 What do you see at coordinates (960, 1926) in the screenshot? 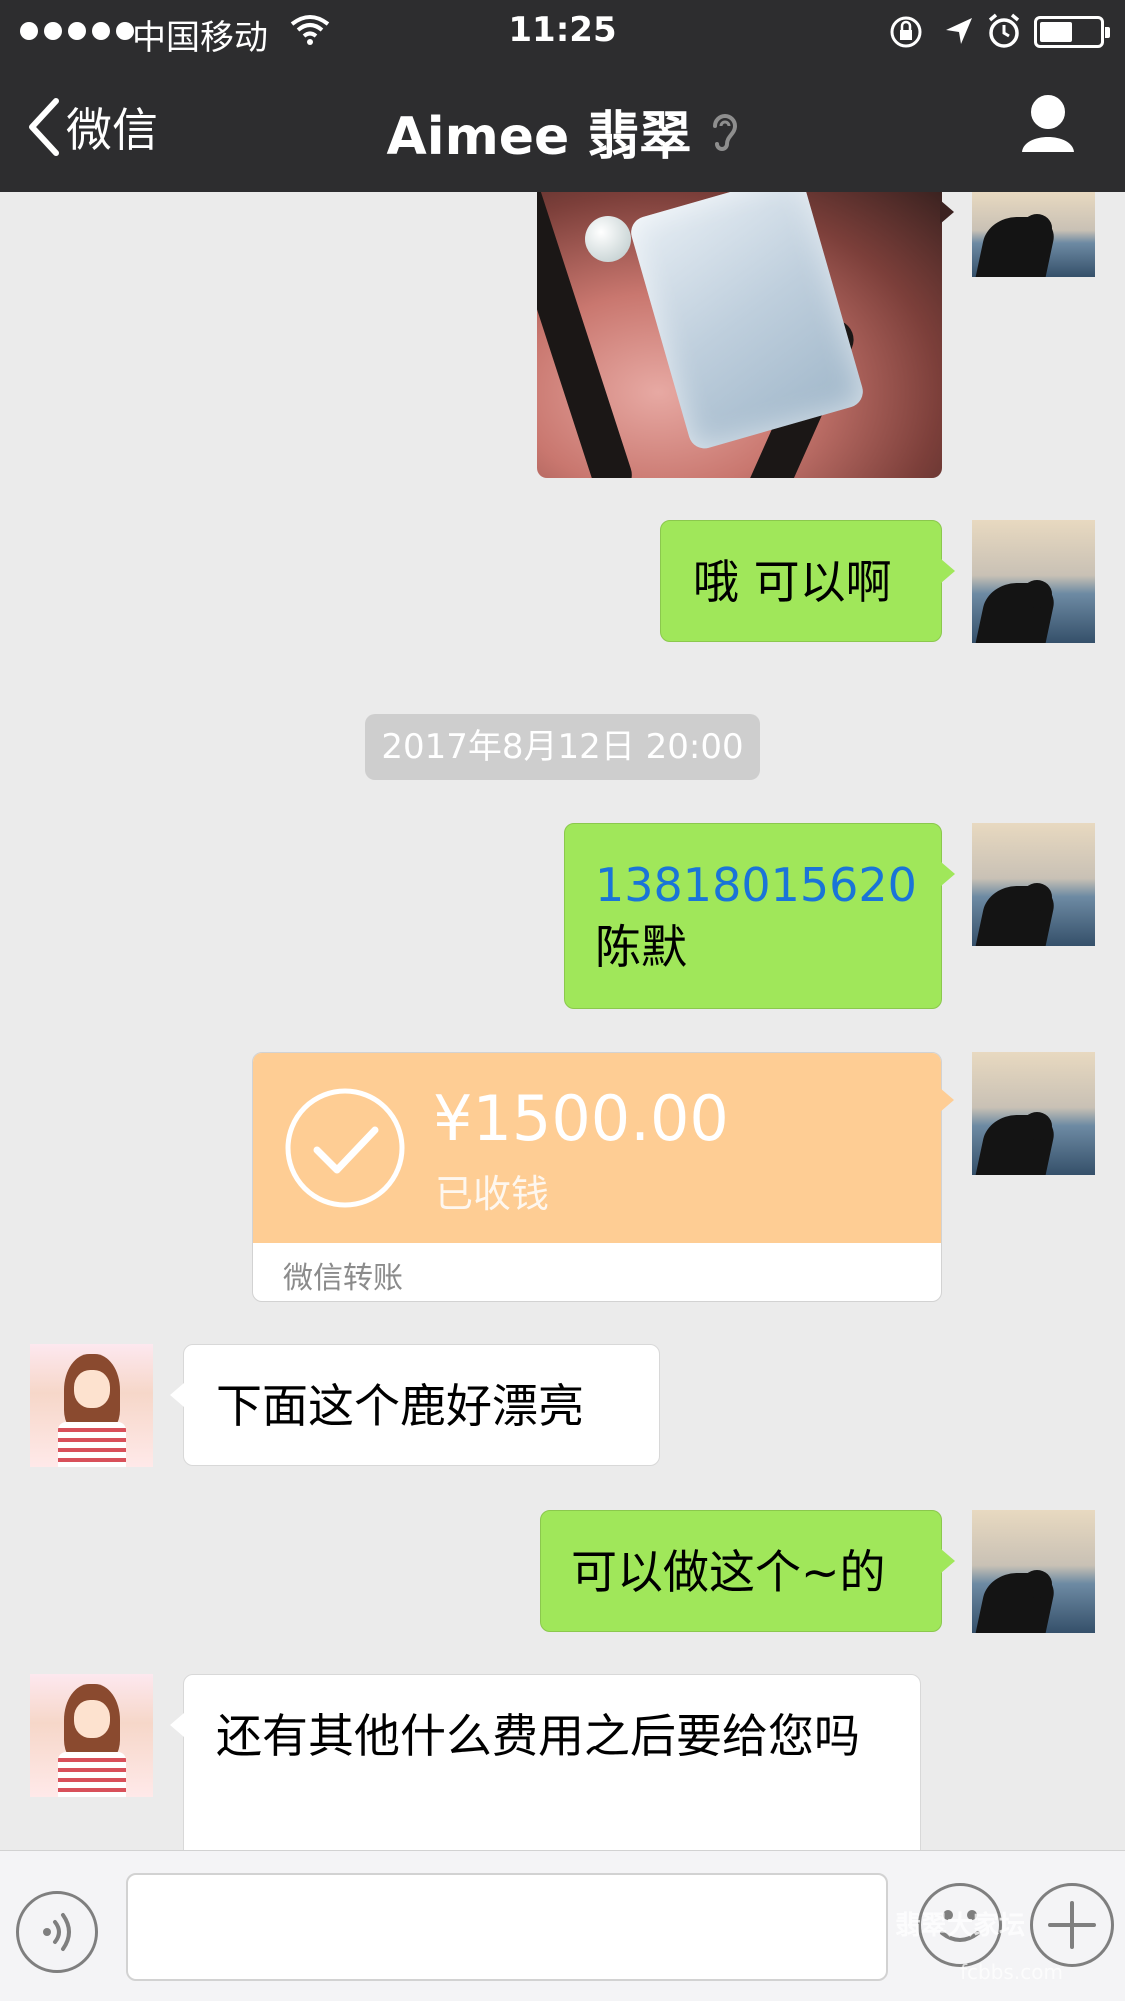
I see `site-watermark: 翡翠大家坛` at bounding box center [960, 1926].